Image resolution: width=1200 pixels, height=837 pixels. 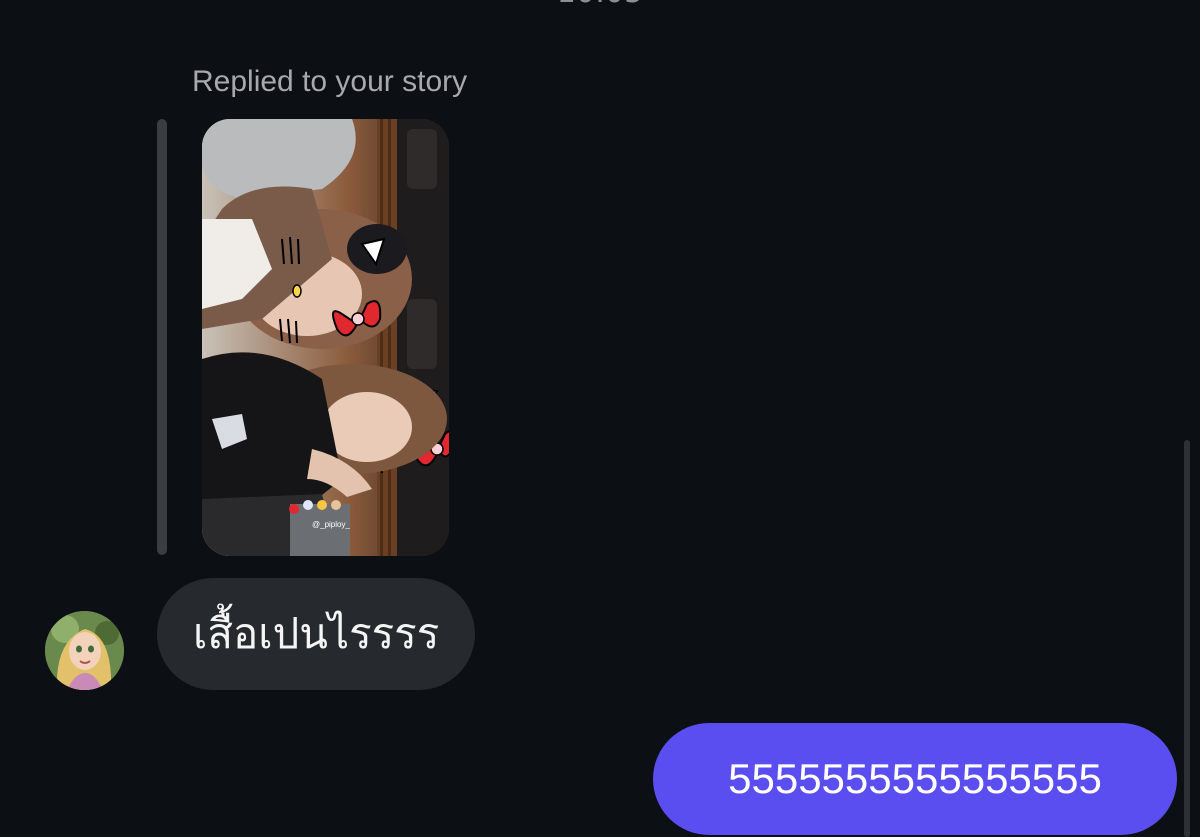 I want to click on story-handle-text: @_piploy_, so click(x=331, y=524).